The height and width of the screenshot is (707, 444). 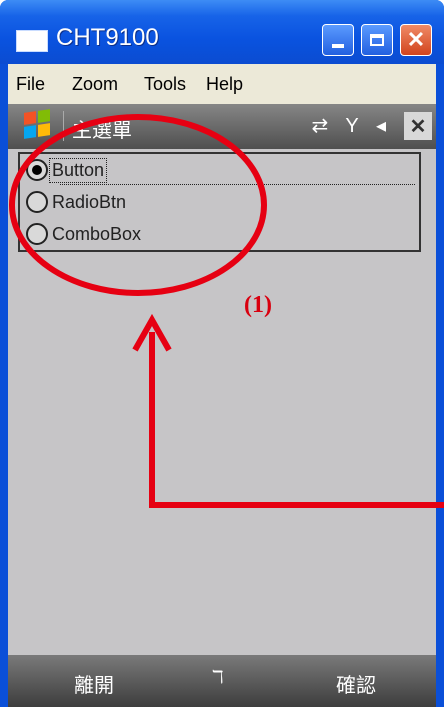 I want to click on annotation-label: (1), so click(x=258, y=305).